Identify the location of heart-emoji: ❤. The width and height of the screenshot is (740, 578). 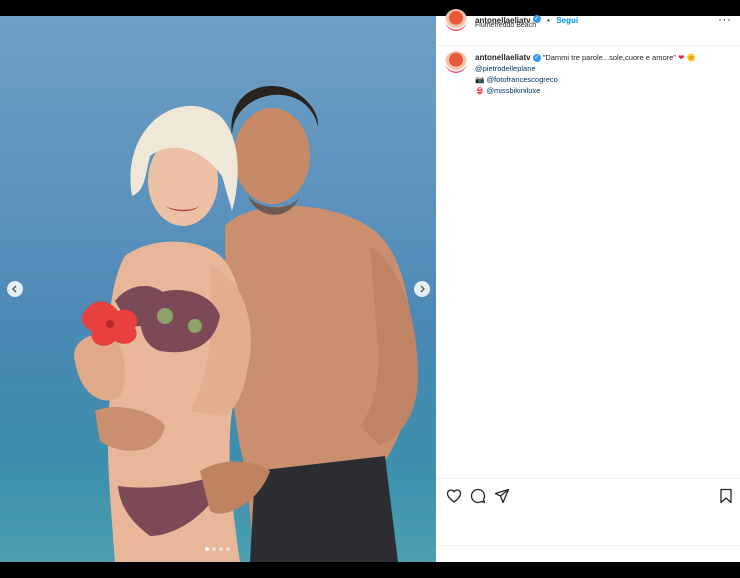
(681, 57).